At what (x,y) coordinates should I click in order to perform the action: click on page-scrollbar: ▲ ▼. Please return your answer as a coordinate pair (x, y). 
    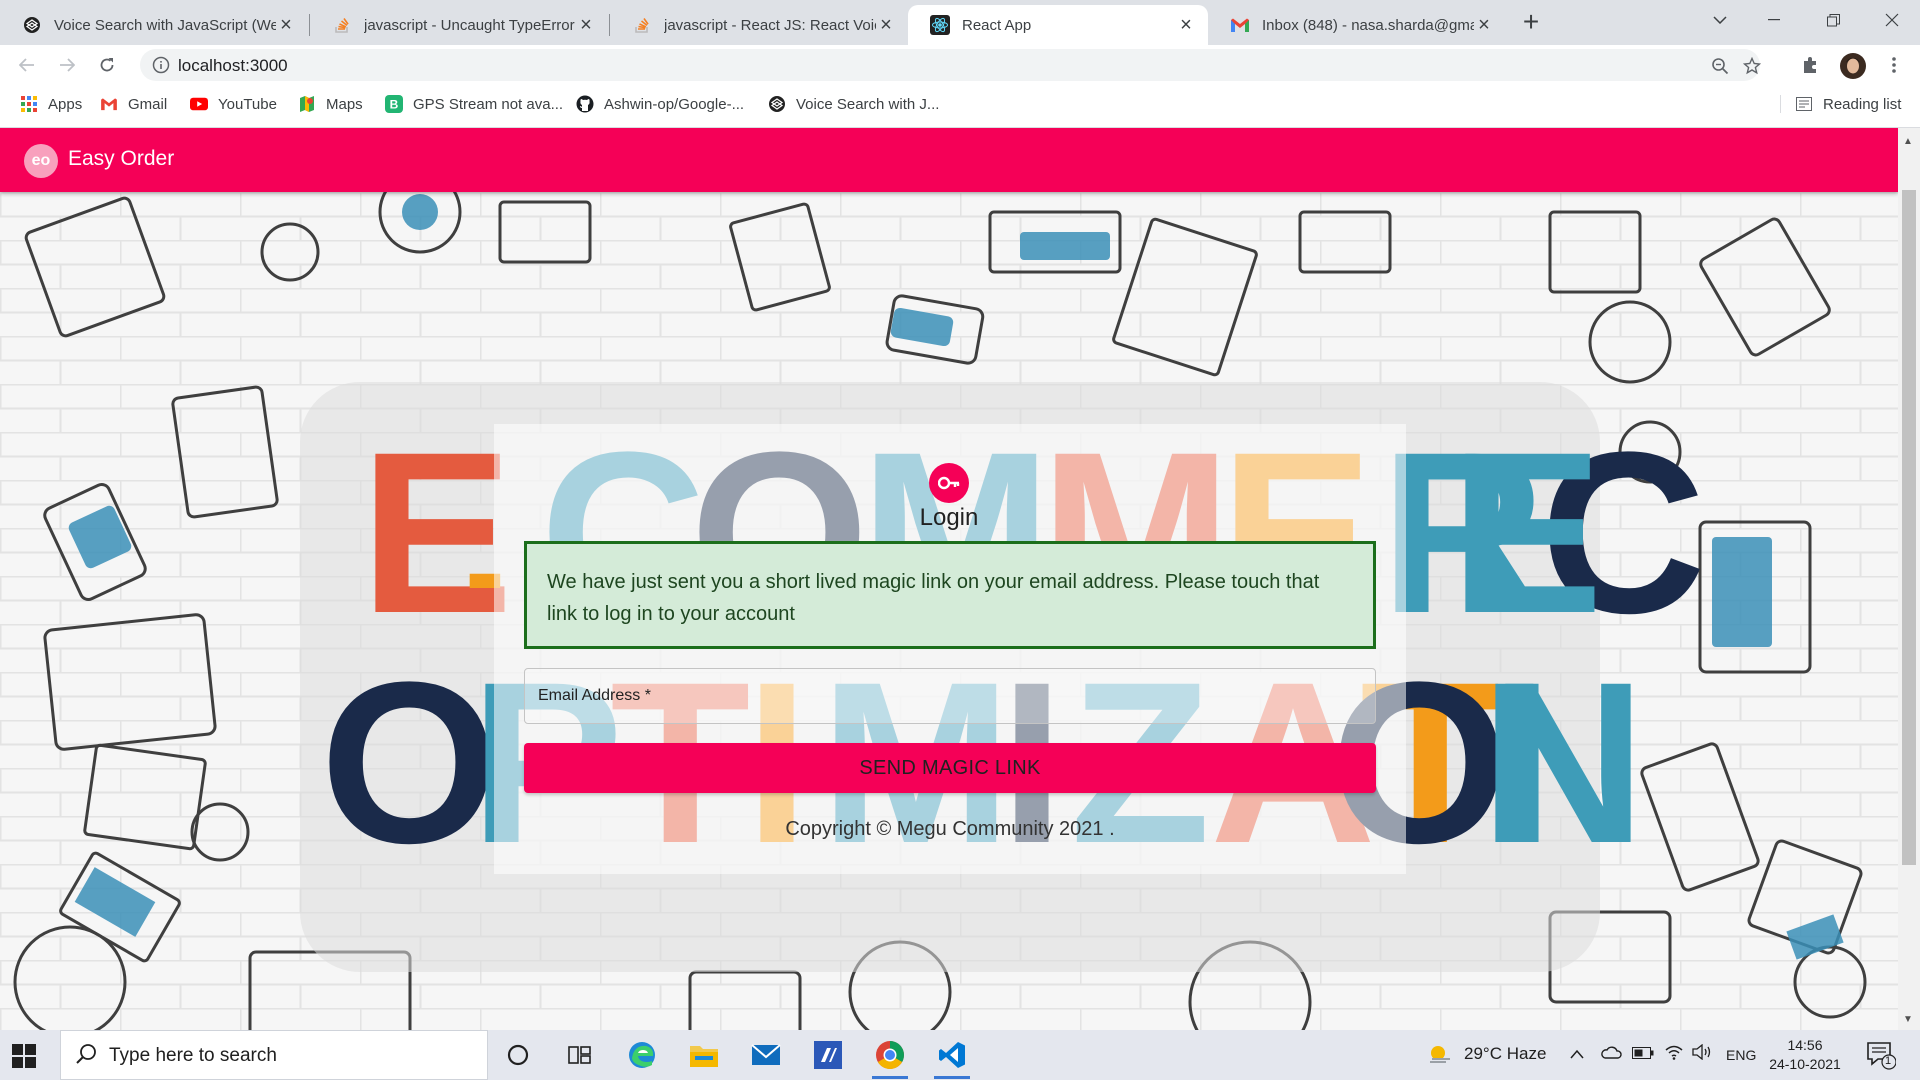
    Looking at the image, I should click on (1909, 579).